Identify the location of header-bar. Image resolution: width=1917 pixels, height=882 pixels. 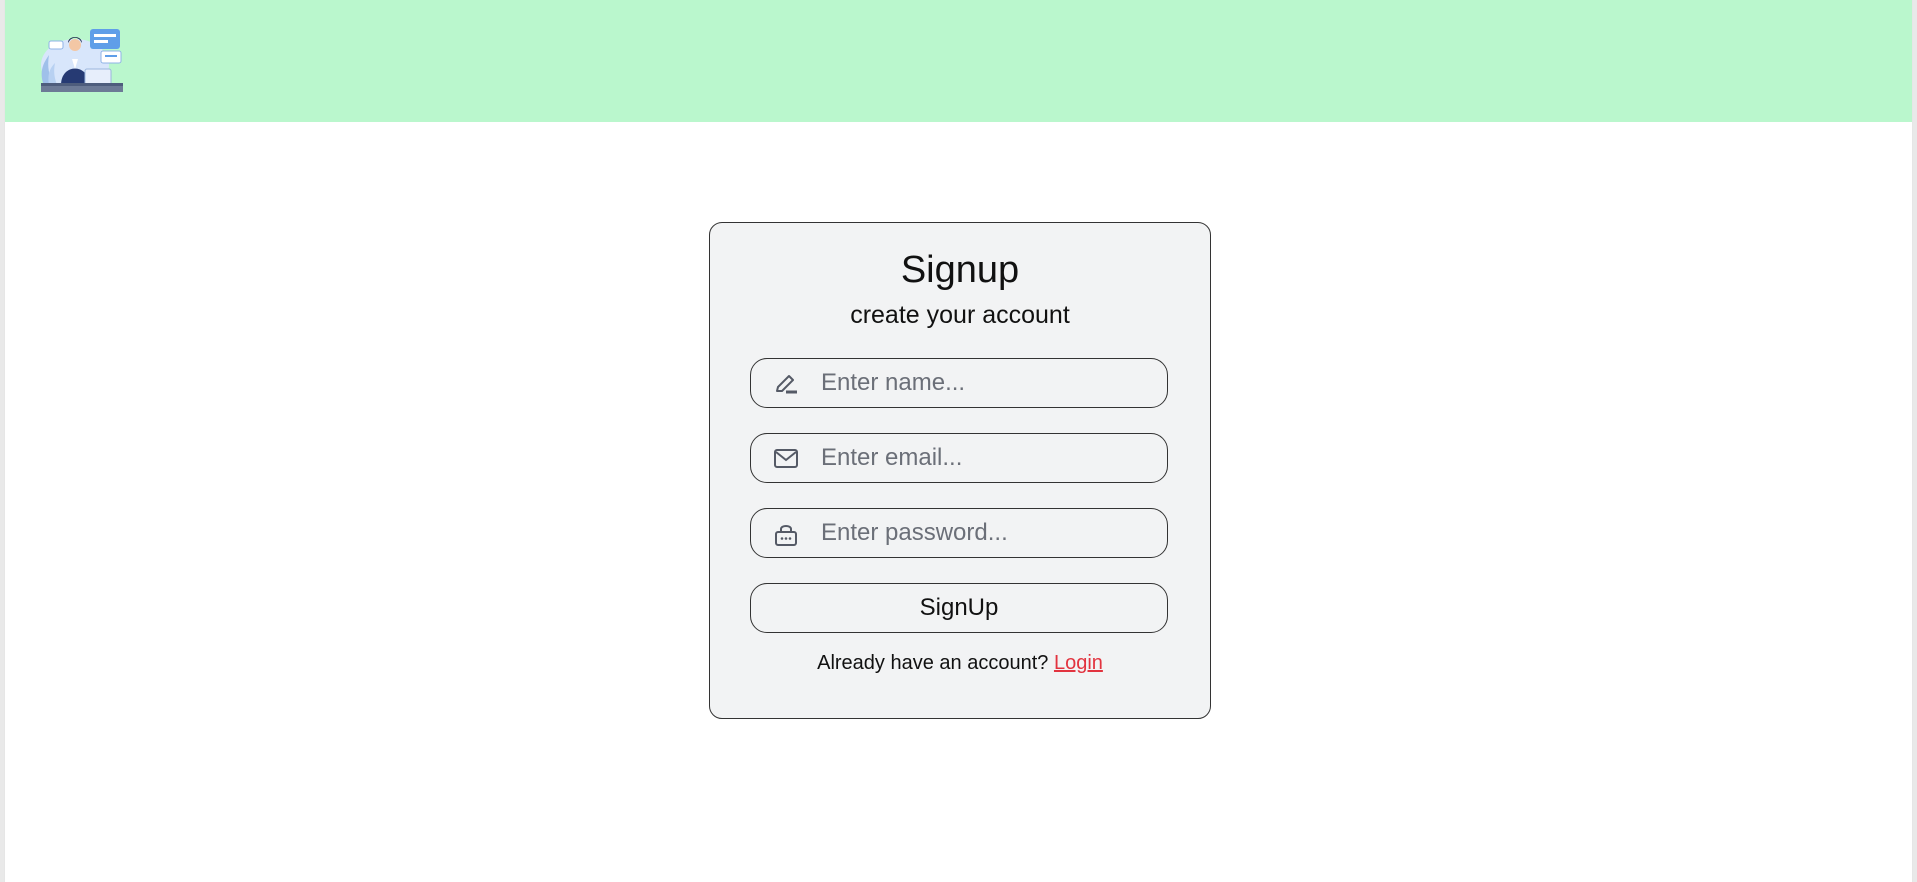
(958, 61).